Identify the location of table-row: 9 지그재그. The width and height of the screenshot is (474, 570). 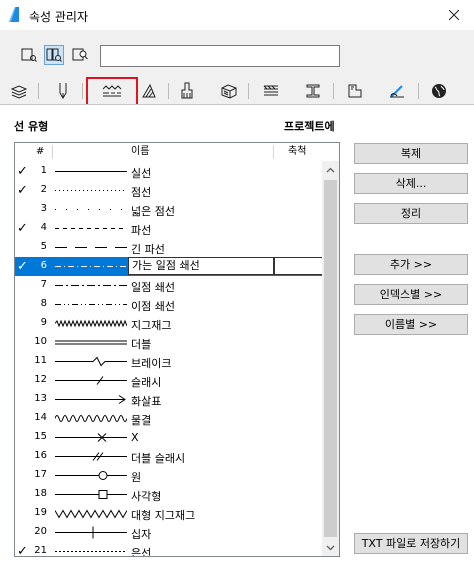
(169, 323).